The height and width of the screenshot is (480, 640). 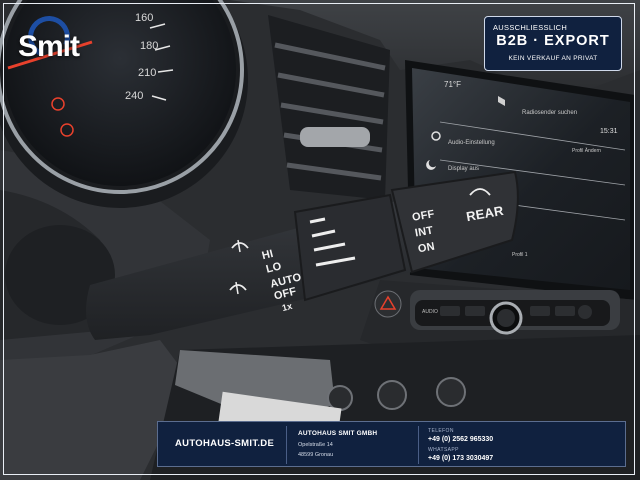 What do you see at coordinates (463, 169) in the screenshot?
I see `screen-item-display: Display aus` at bounding box center [463, 169].